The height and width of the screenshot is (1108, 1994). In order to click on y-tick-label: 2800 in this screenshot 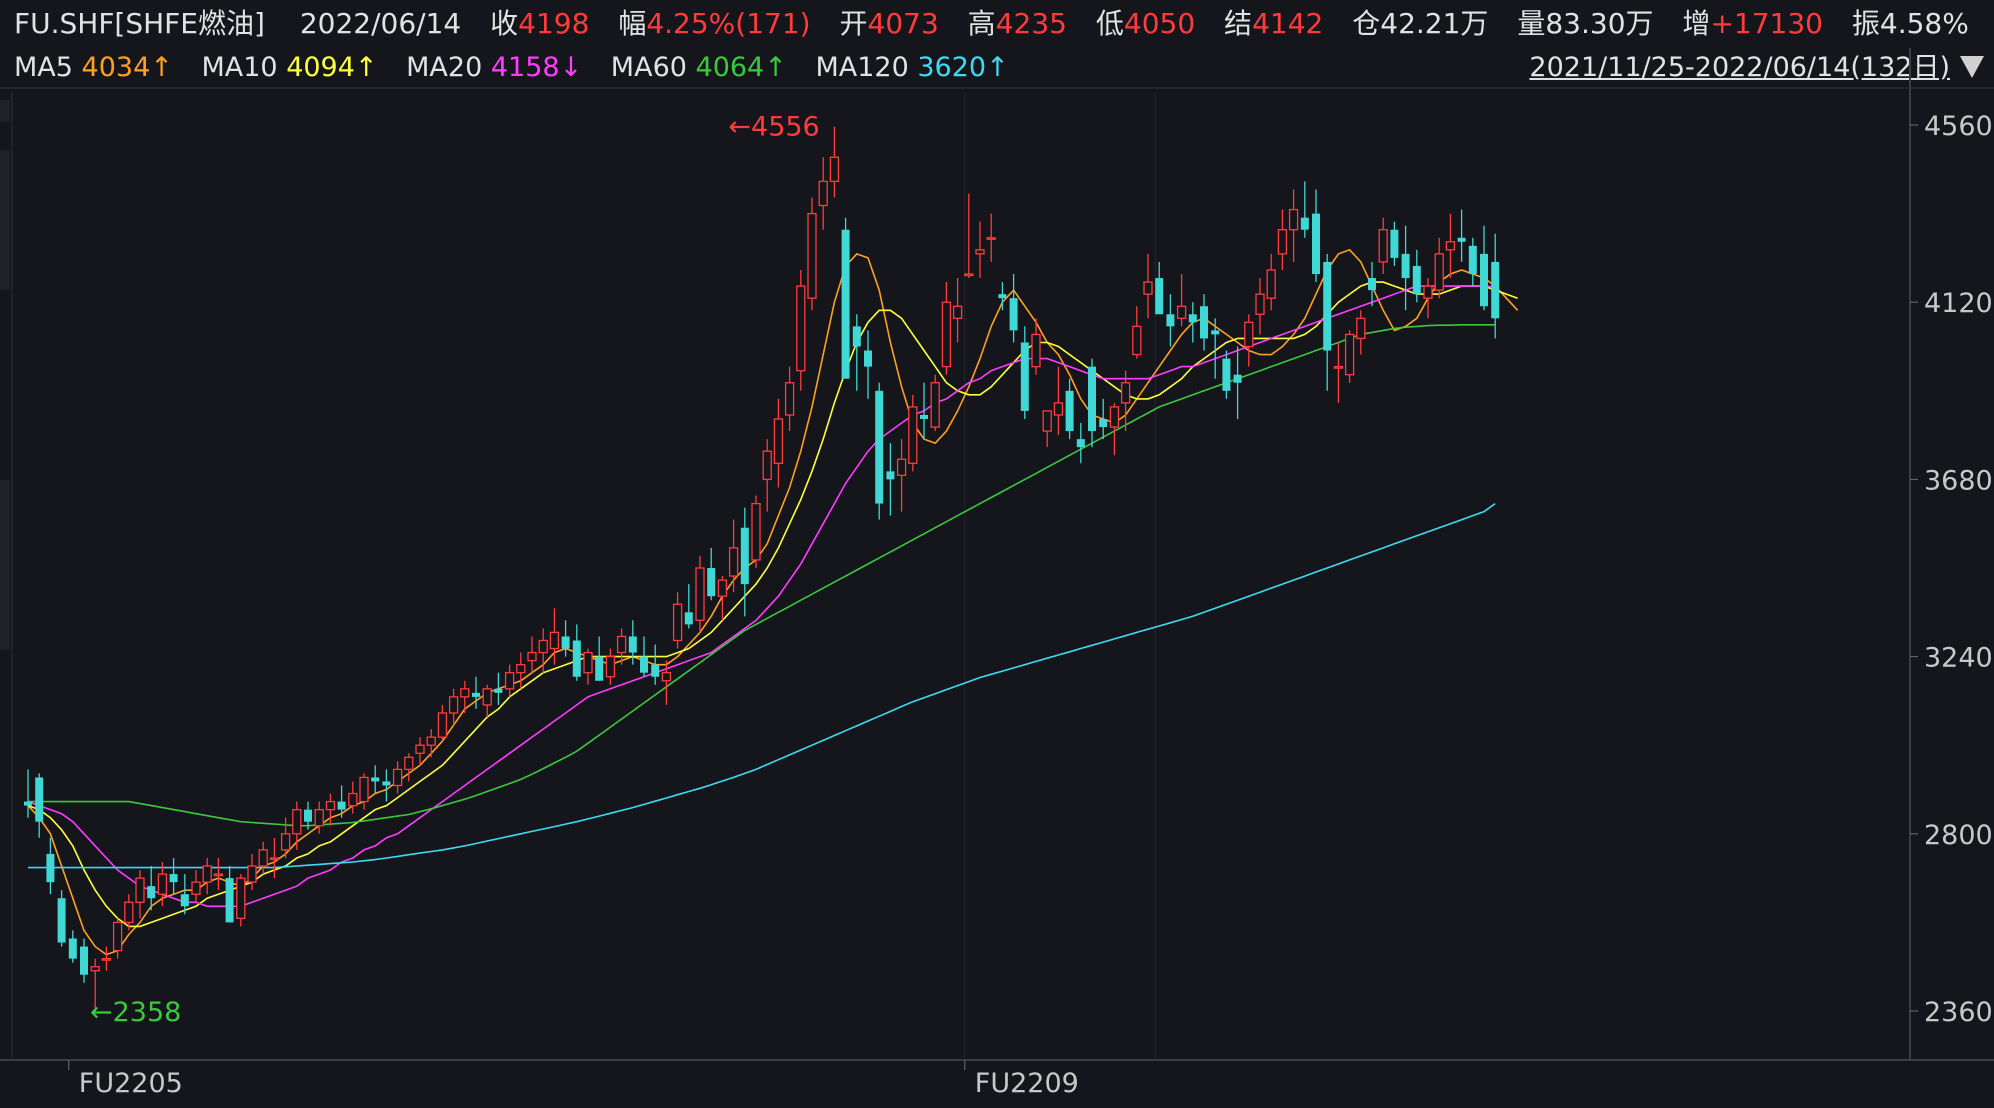, I will do `click(1958, 835)`.